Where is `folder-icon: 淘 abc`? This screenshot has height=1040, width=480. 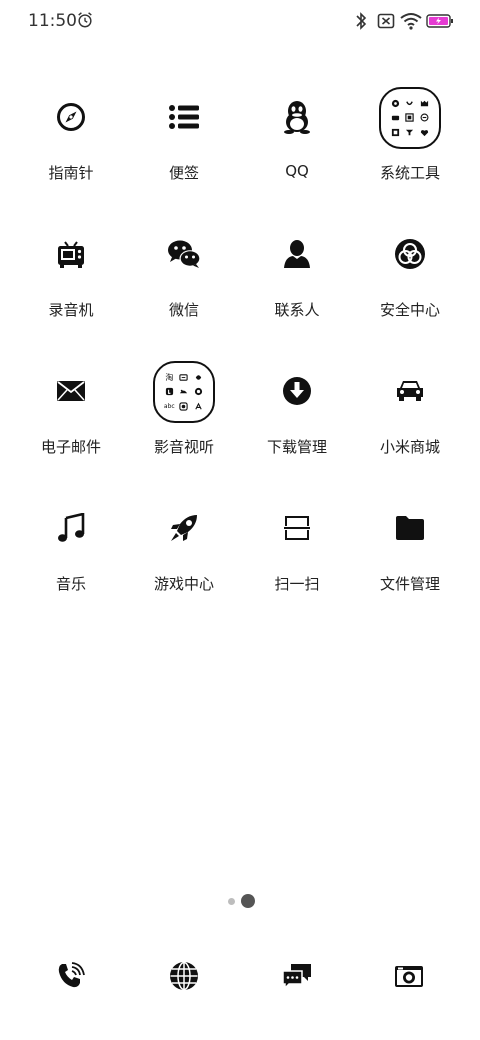
folder-icon: 淘 abc is located at coordinates (184, 392).